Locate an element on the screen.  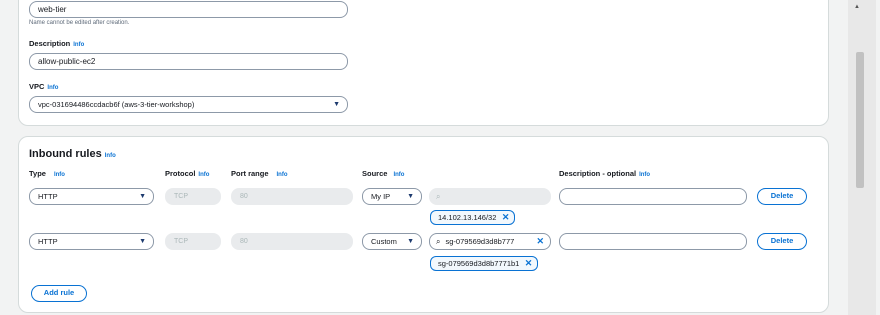
rule-2-source-type-value: Custom is located at coordinates (384, 241).